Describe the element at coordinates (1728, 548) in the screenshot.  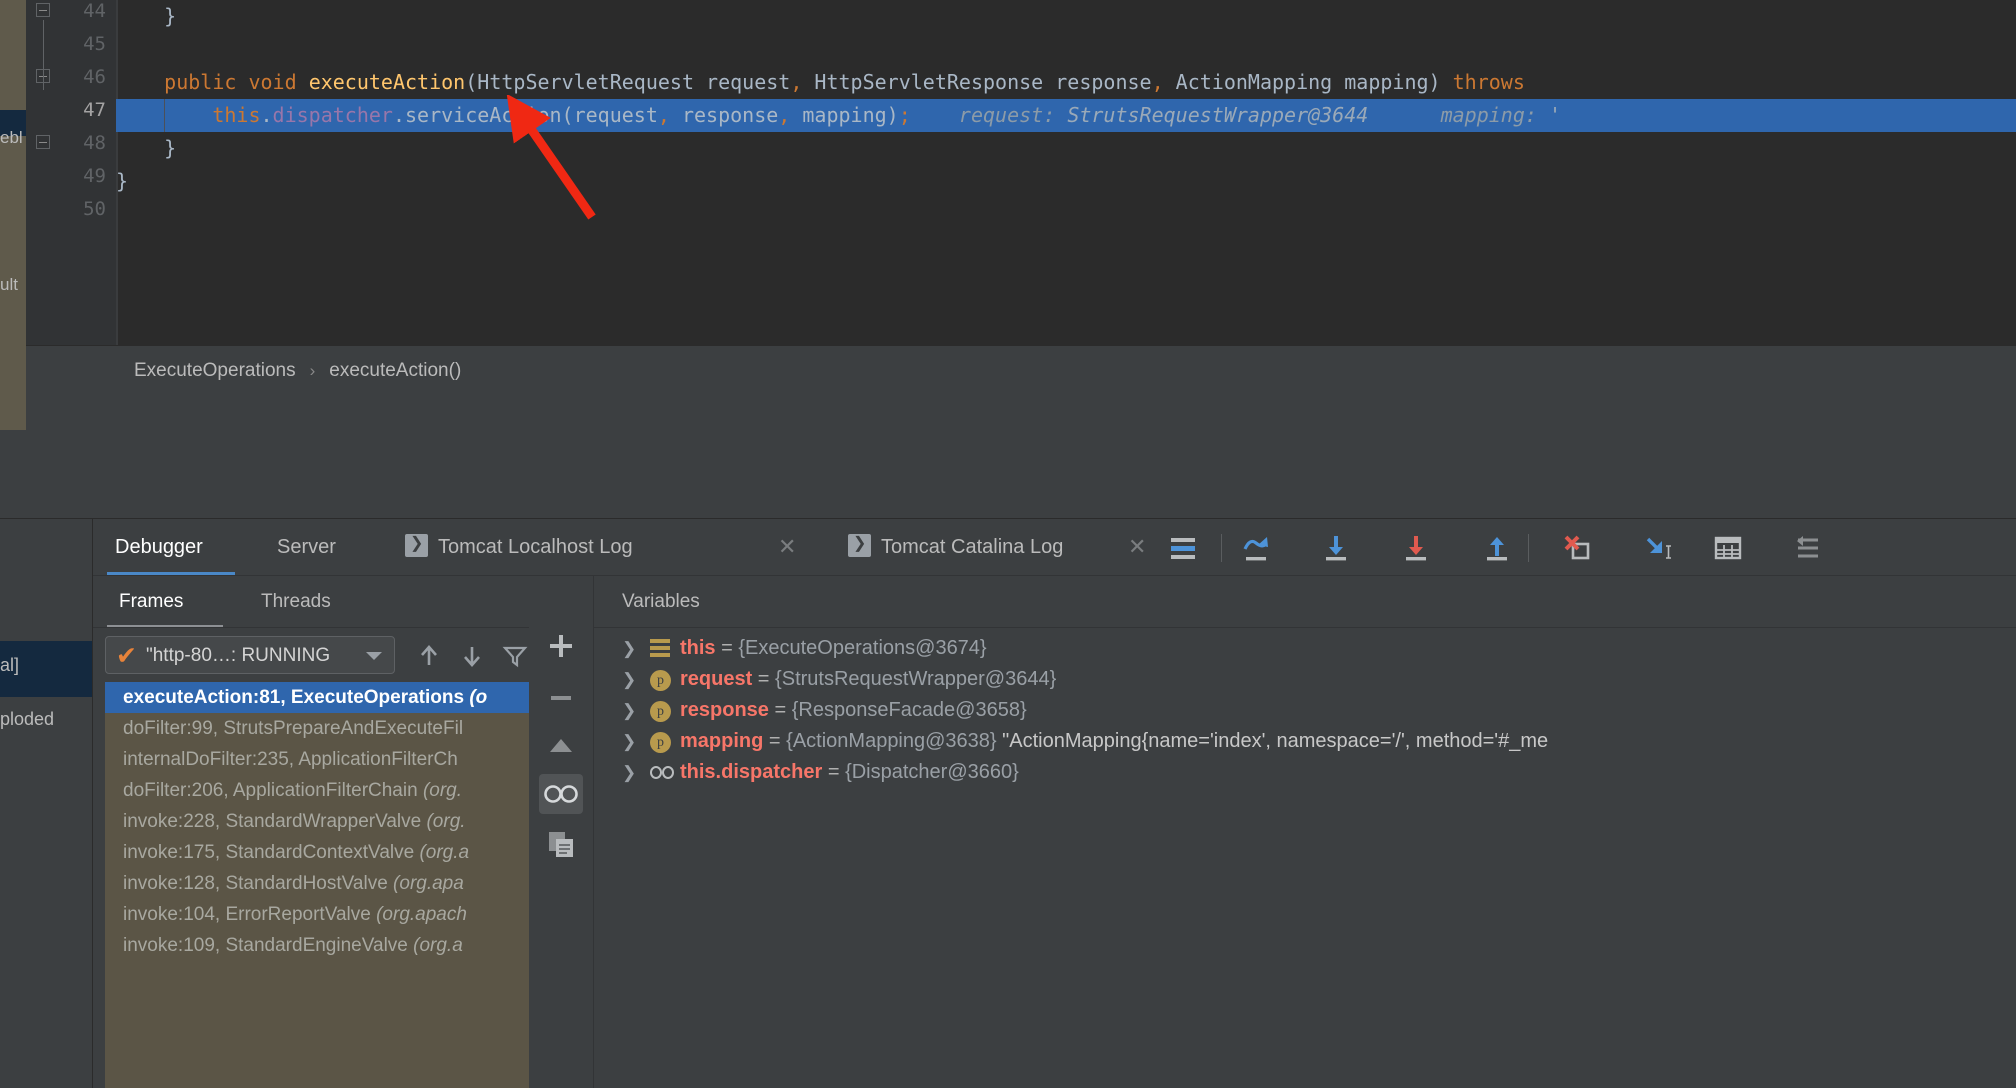
I see `evaluate-expression-icon` at that location.